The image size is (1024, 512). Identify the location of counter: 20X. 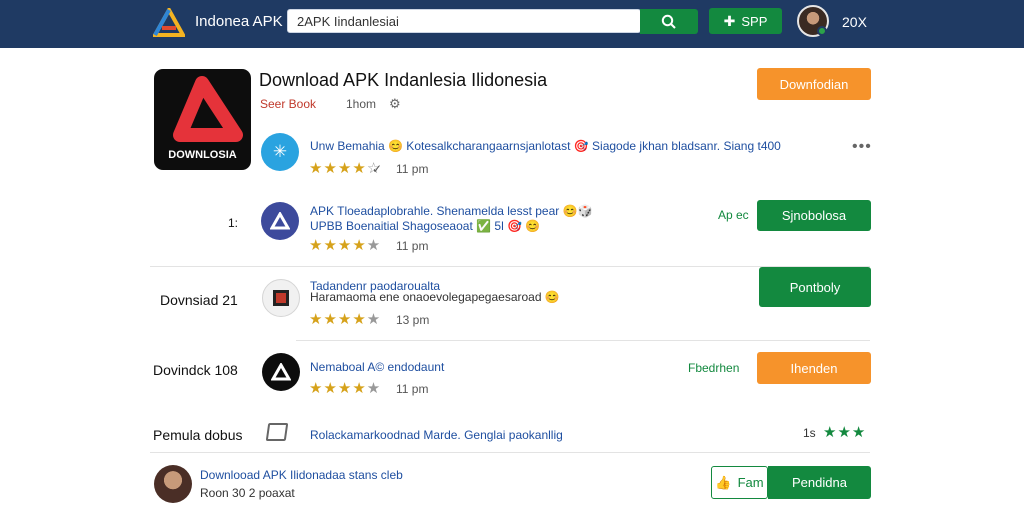
(854, 22).